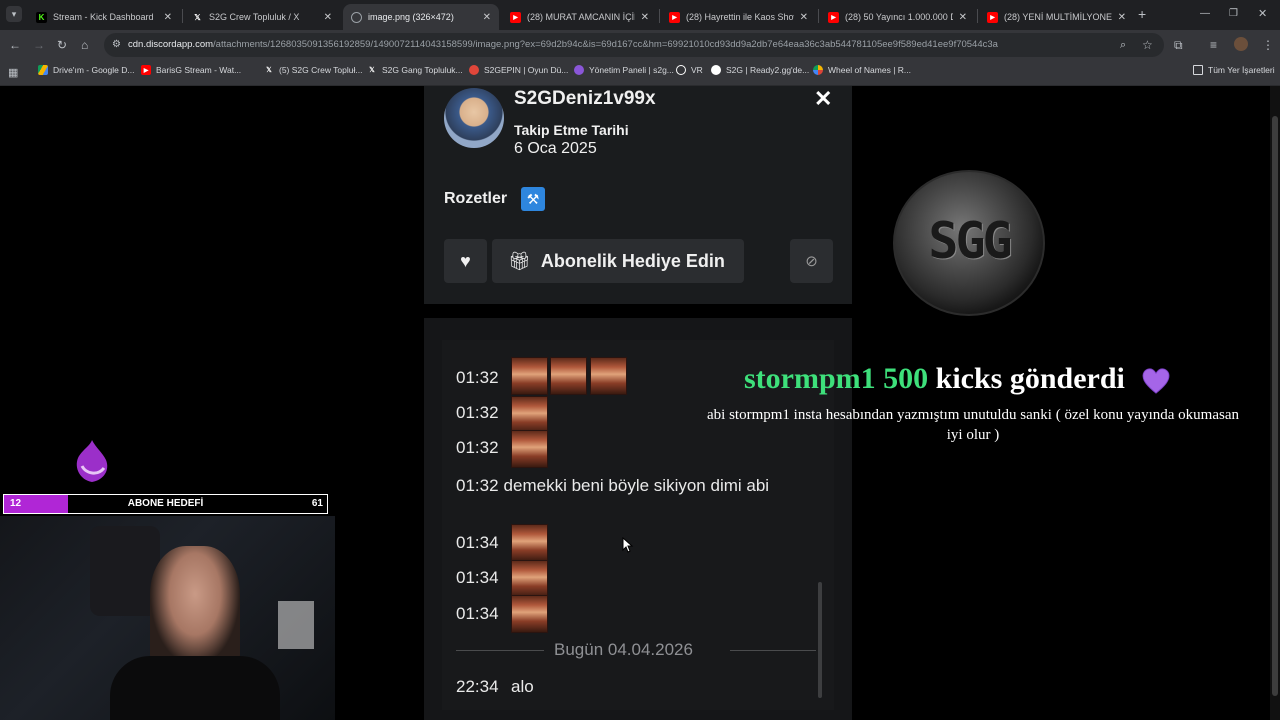 The width and height of the screenshot is (1280, 720). I want to click on gift-subscription-button: 🎁︎ Abonelik Hediye Edin, so click(618, 261).